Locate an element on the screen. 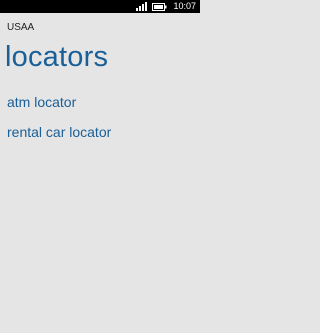 The width and height of the screenshot is (320, 333). status-bar: 10:07 is located at coordinates (100, 6).